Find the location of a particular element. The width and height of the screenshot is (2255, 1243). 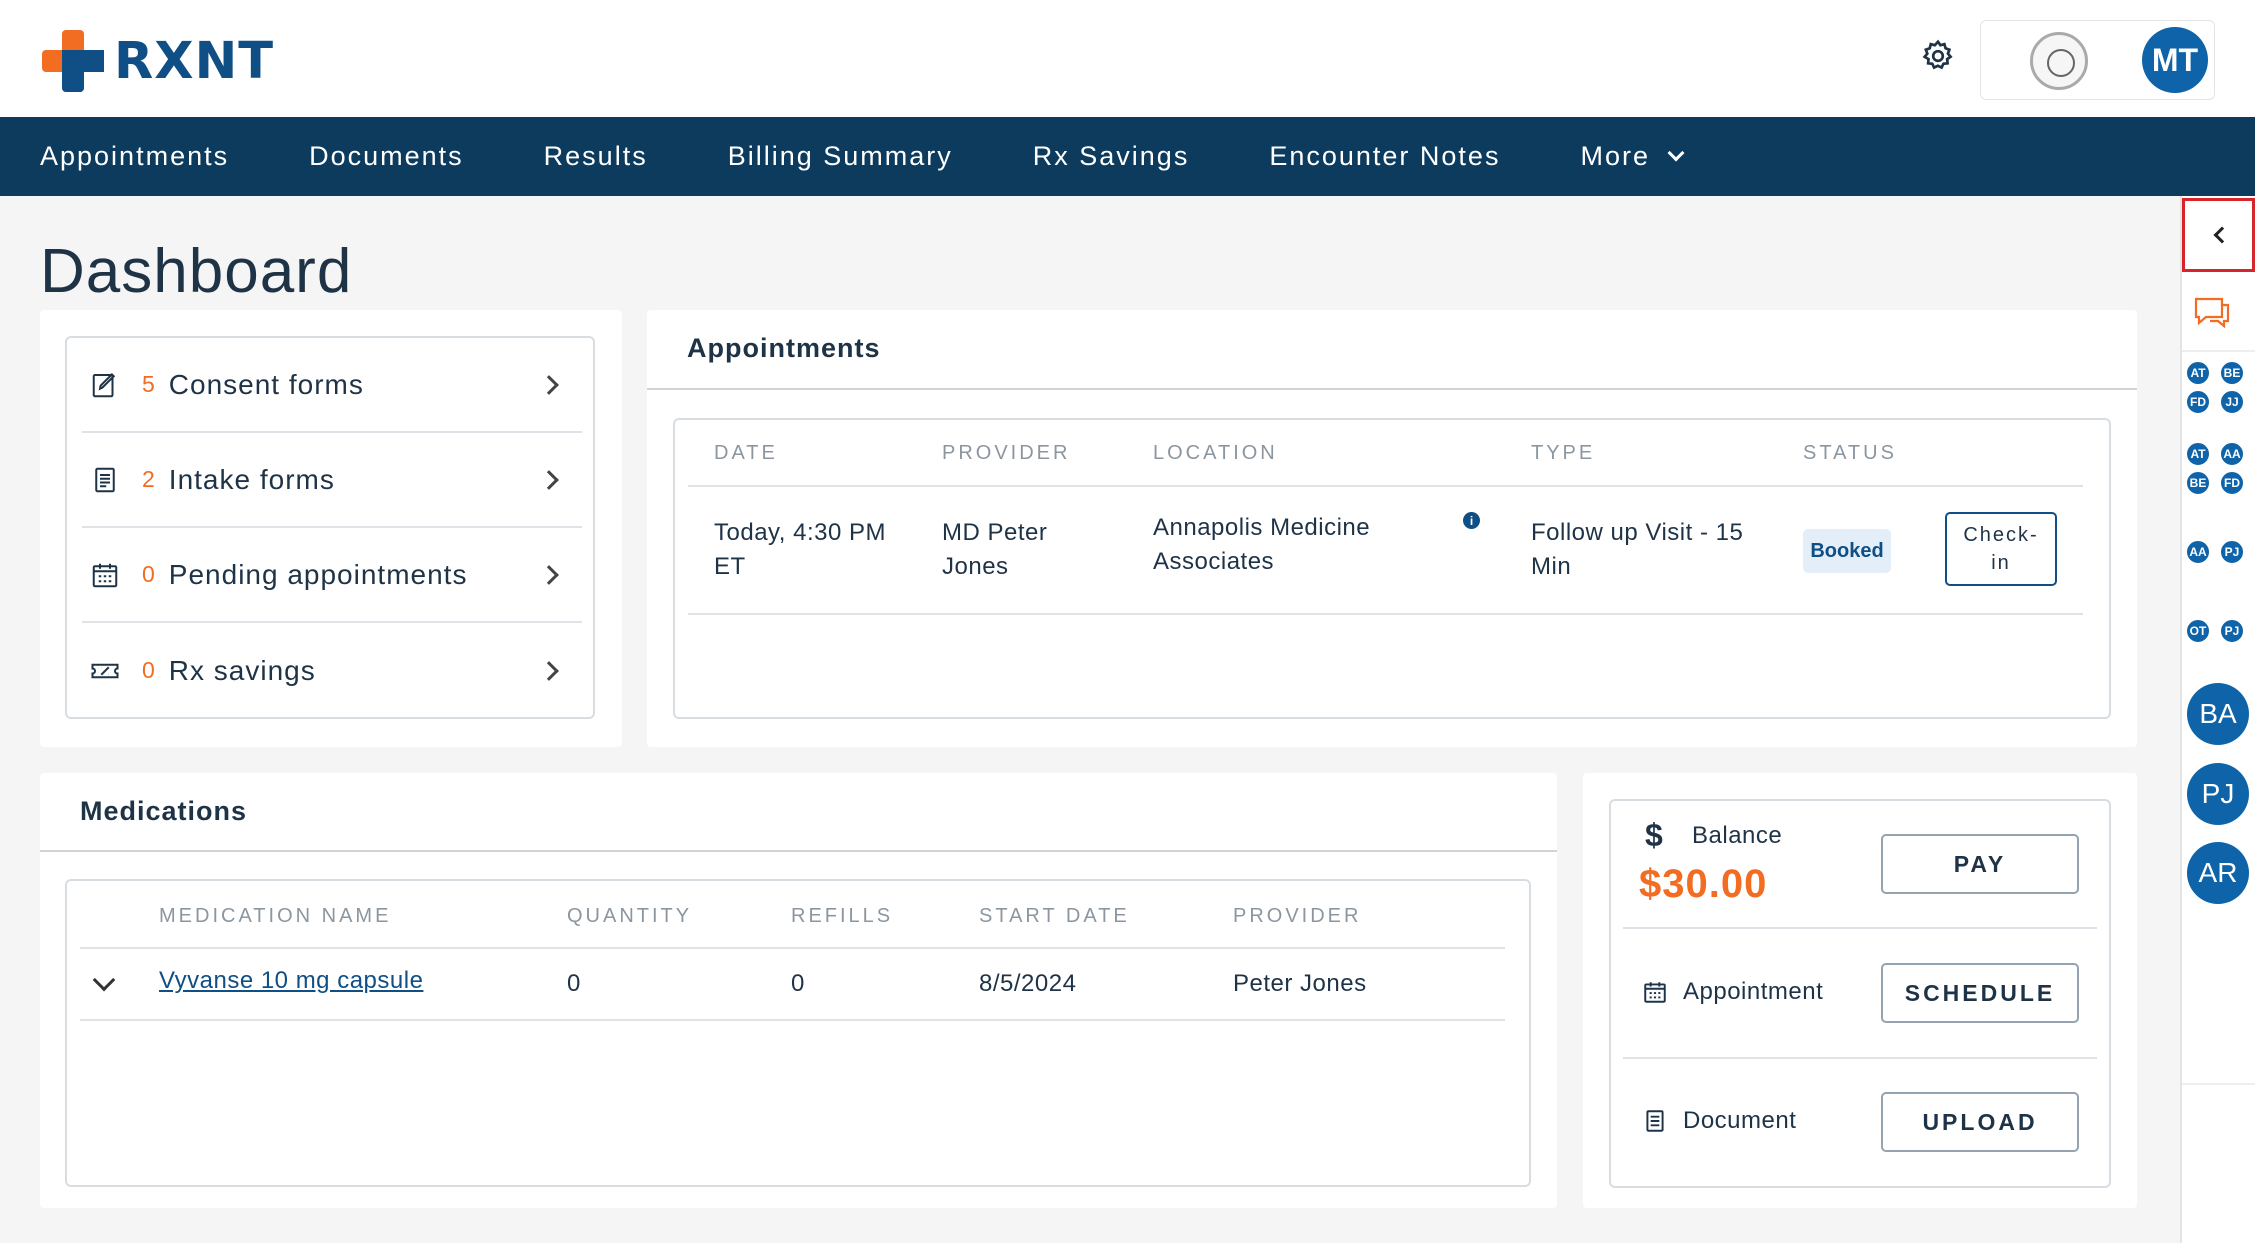

page-title: Dashboard is located at coordinates (196, 271).